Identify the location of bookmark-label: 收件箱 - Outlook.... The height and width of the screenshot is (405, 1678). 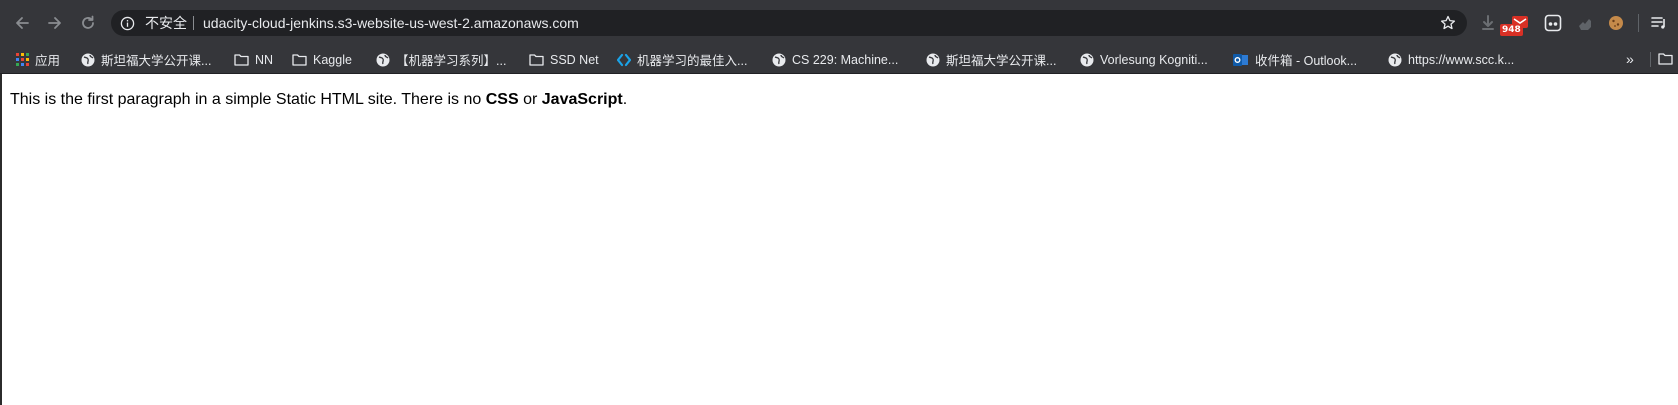
(1306, 61).